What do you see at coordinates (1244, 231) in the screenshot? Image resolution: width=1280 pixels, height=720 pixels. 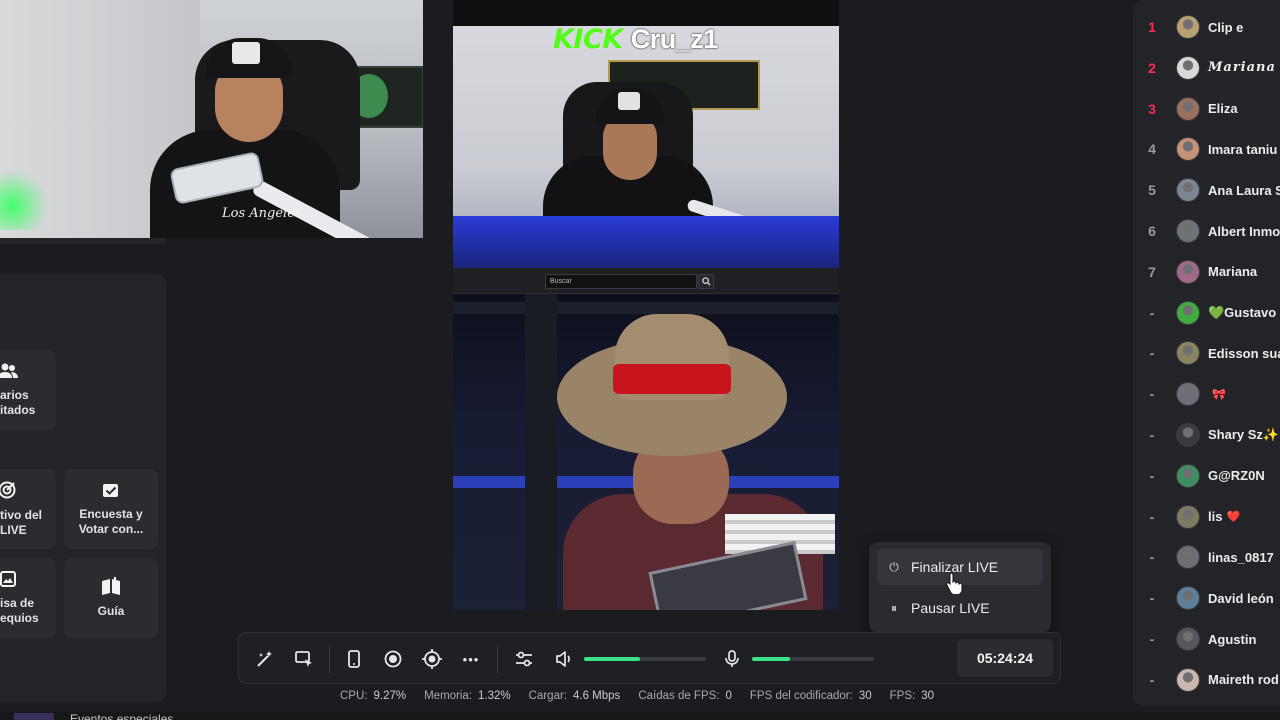 I see `viewer-name: Albert Inmo` at bounding box center [1244, 231].